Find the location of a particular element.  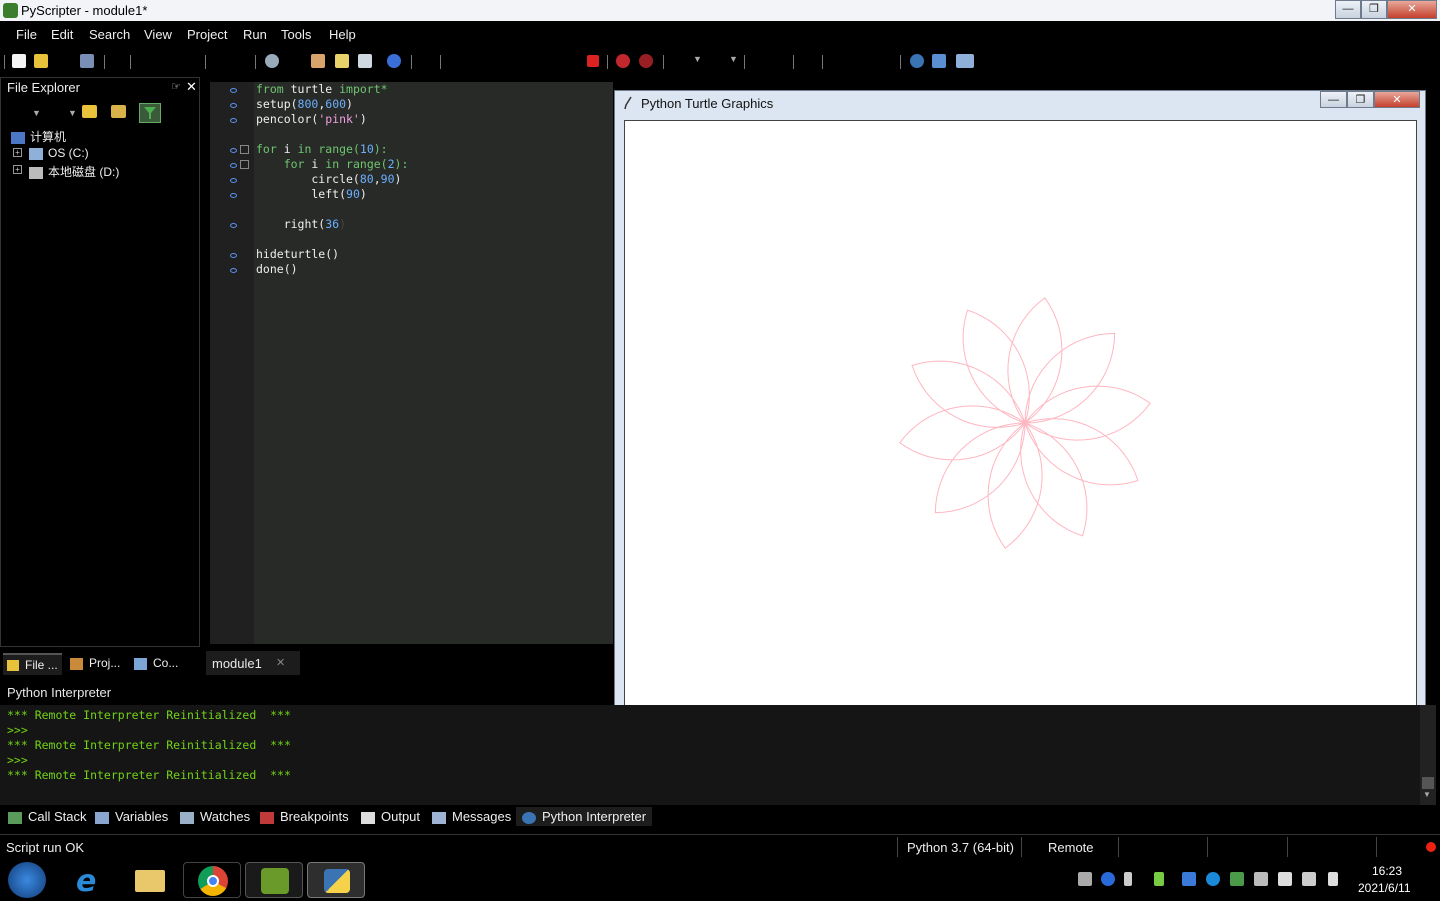

tab-module1: module1 ✕ is located at coordinates (253, 663).